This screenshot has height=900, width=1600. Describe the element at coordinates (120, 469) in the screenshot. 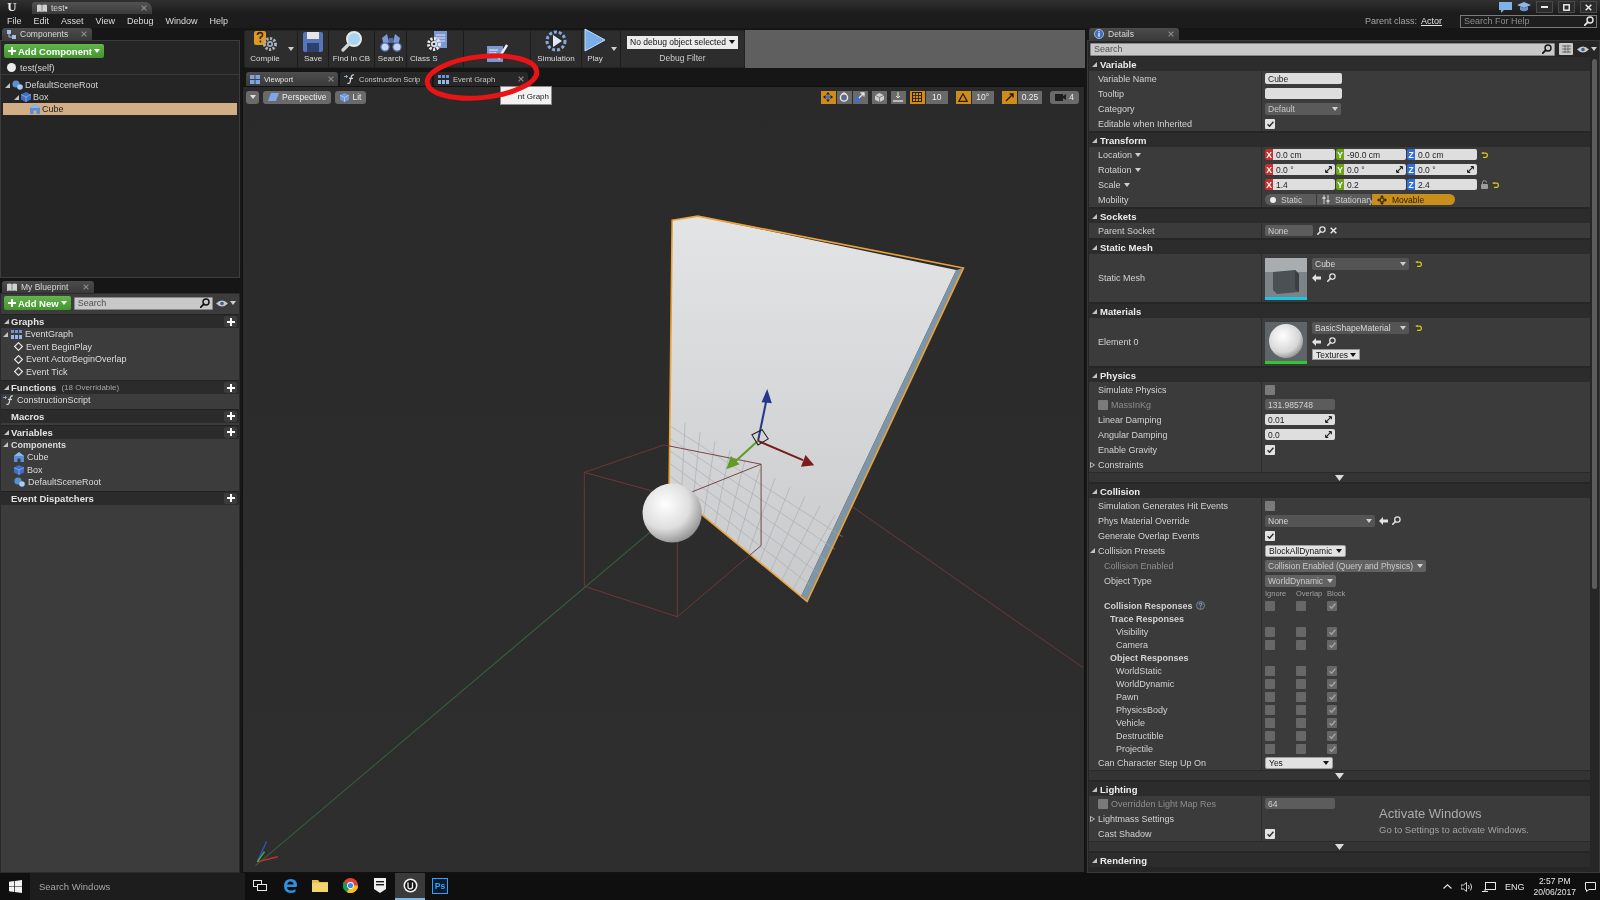

I see `blueprint-item: Box` at that location.